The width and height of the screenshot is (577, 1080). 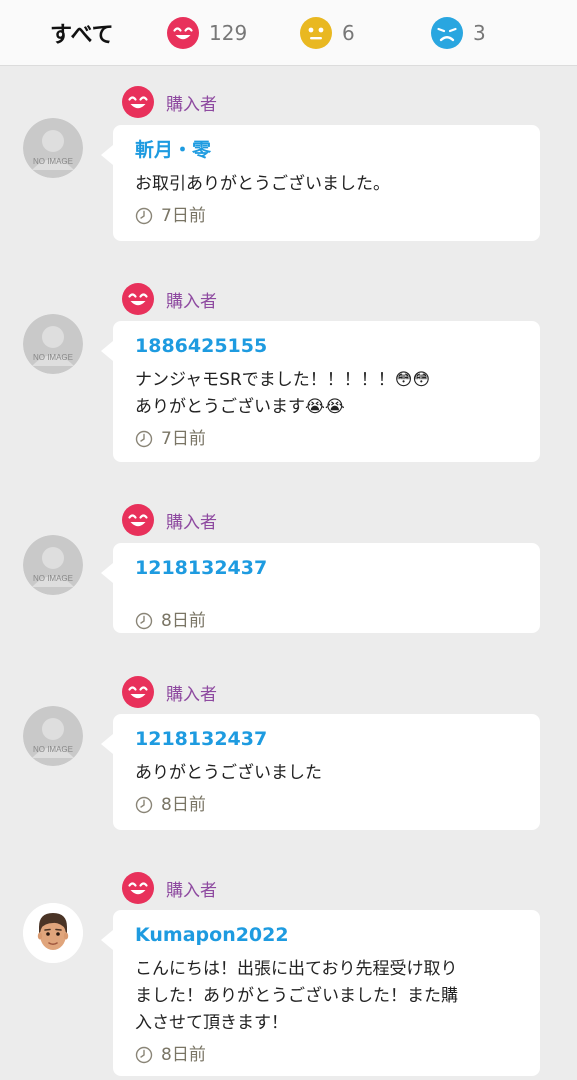 I want to click on avatar, so click(x=53, y=933).